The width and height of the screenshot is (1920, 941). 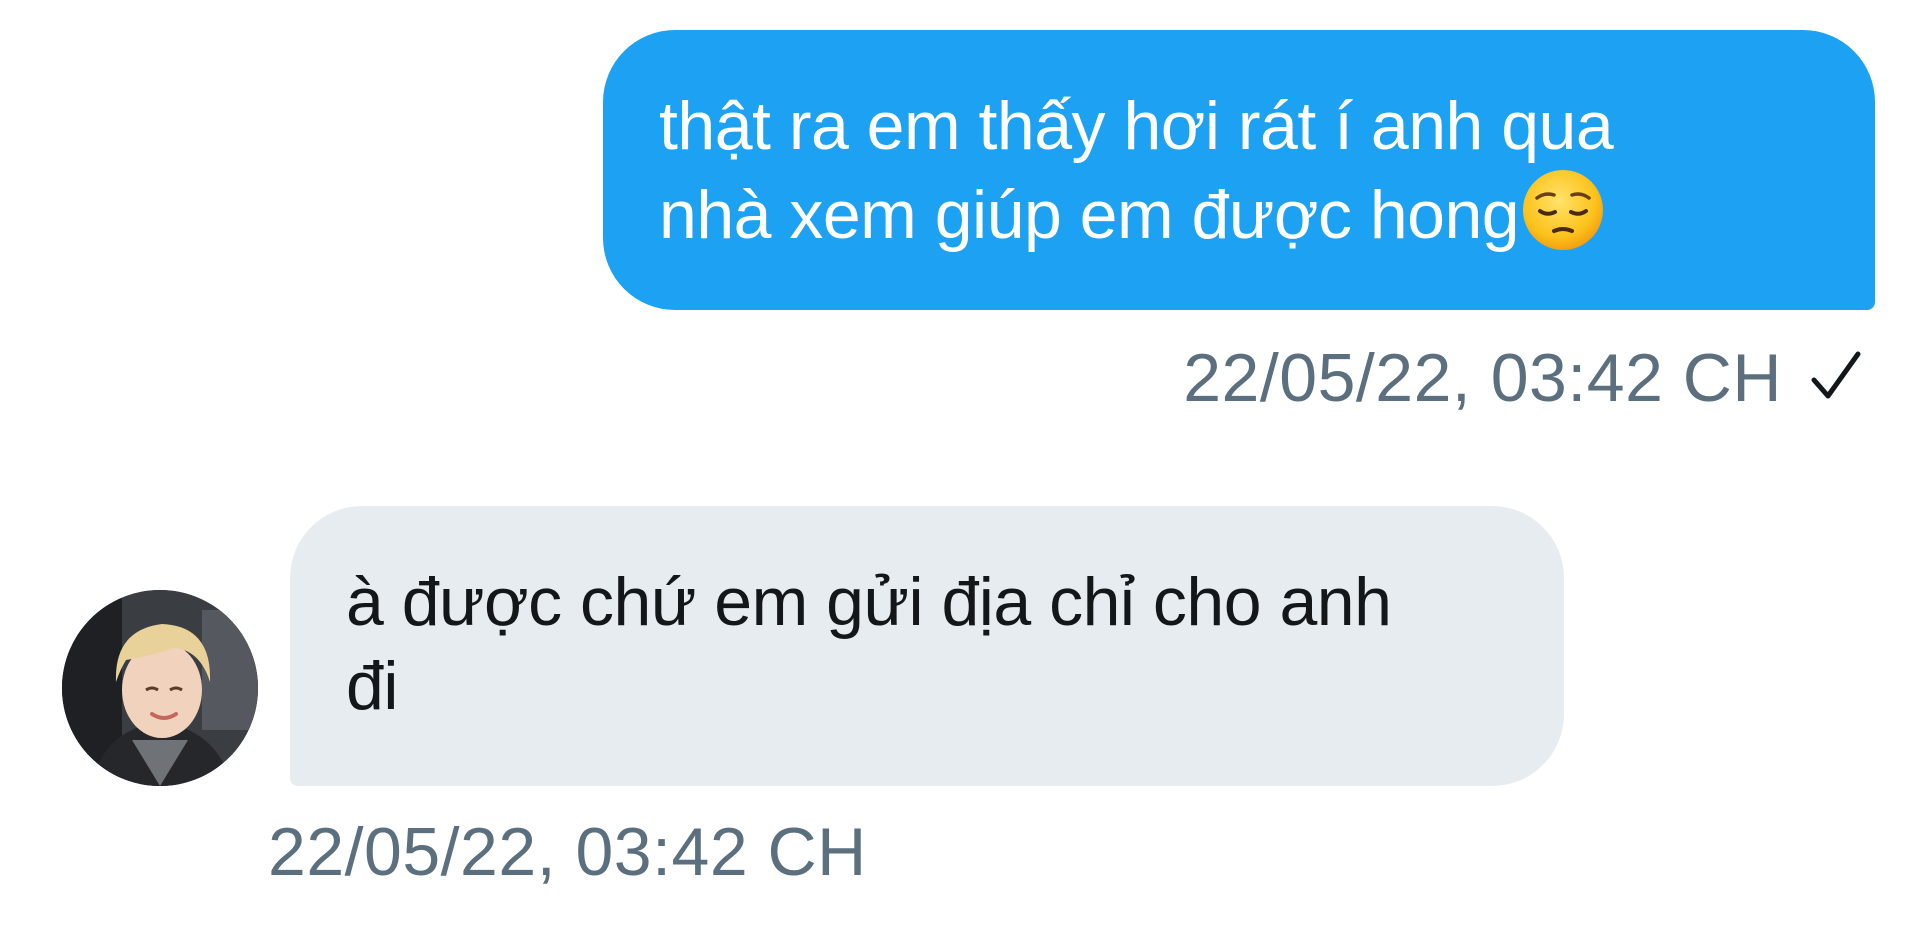 What do you see at coordinates (1836, 375) in the screenshot?
I see `checkmark-icon` at bounding box center [1836, 375].